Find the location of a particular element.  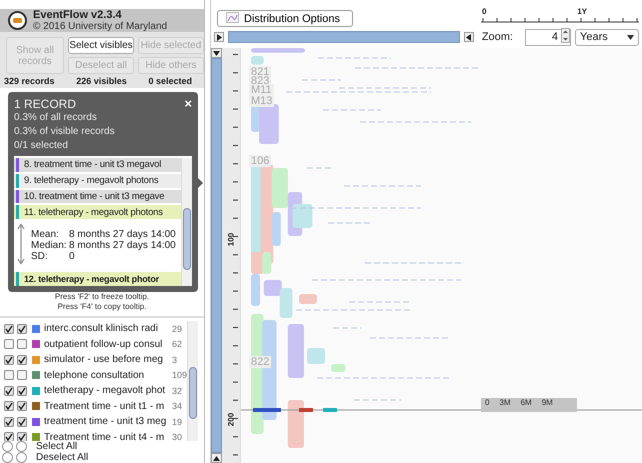

event-count: 30 is located at coordinates (177, 436).